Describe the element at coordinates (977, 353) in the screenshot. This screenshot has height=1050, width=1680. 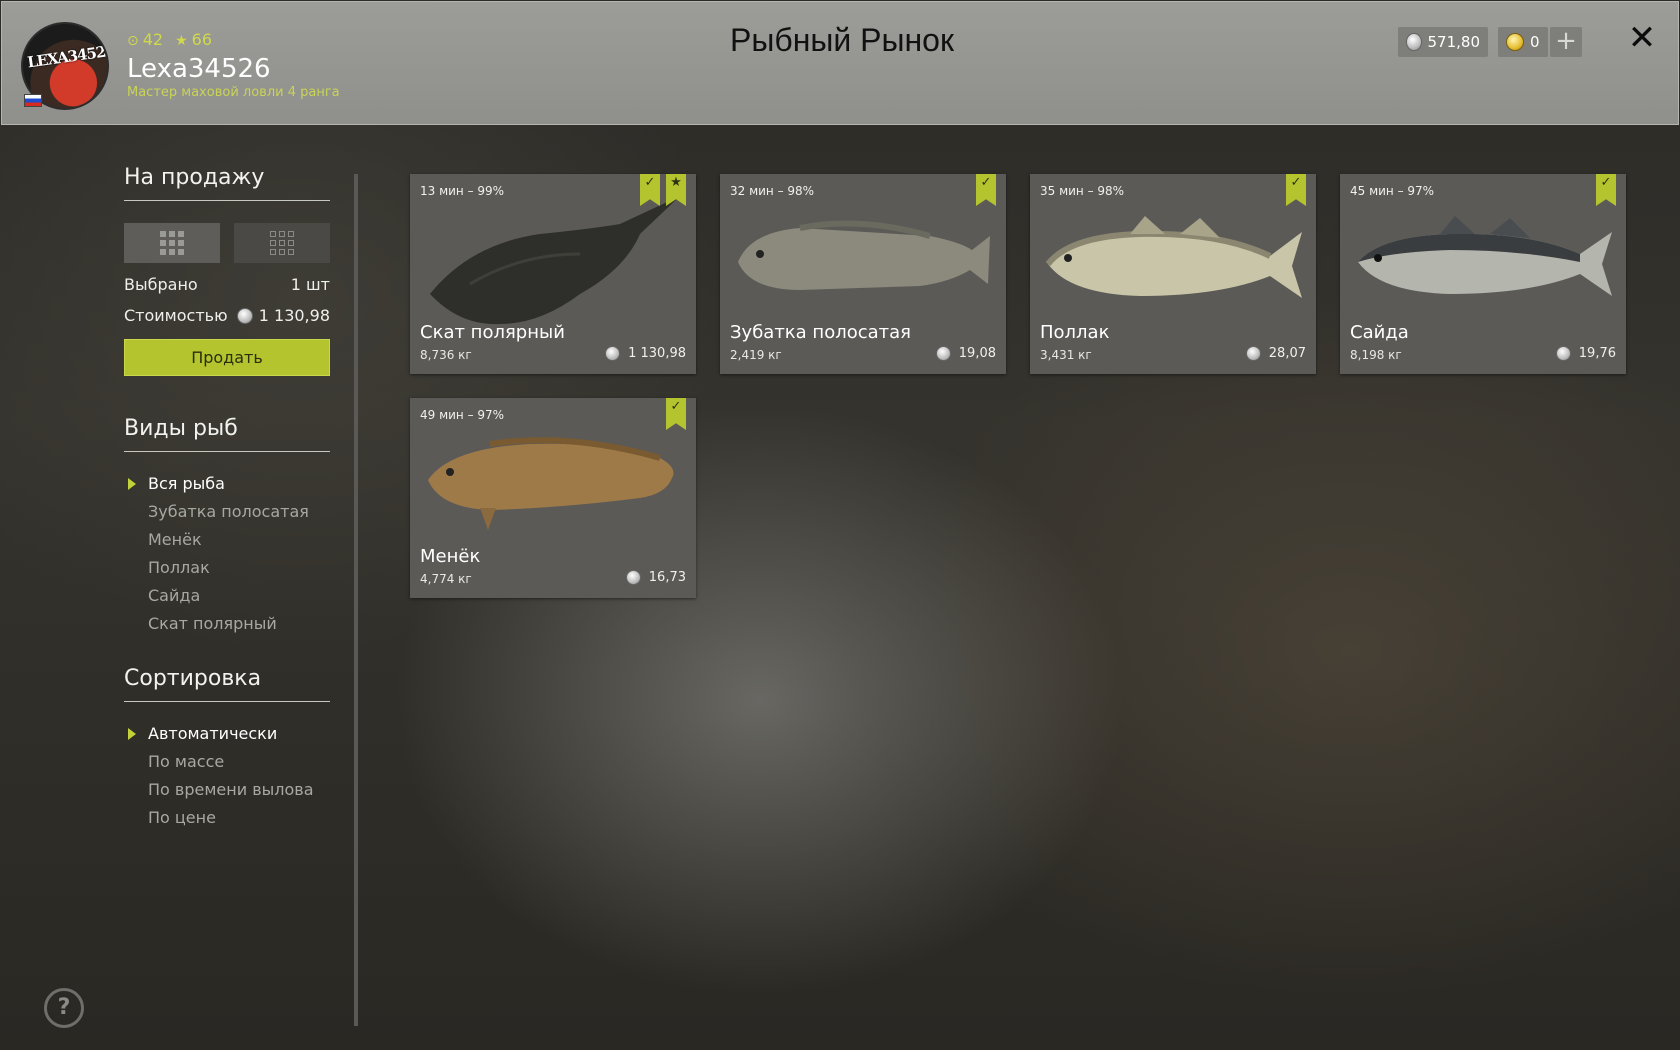
I see `fish-price-value: 19,08` at that location.